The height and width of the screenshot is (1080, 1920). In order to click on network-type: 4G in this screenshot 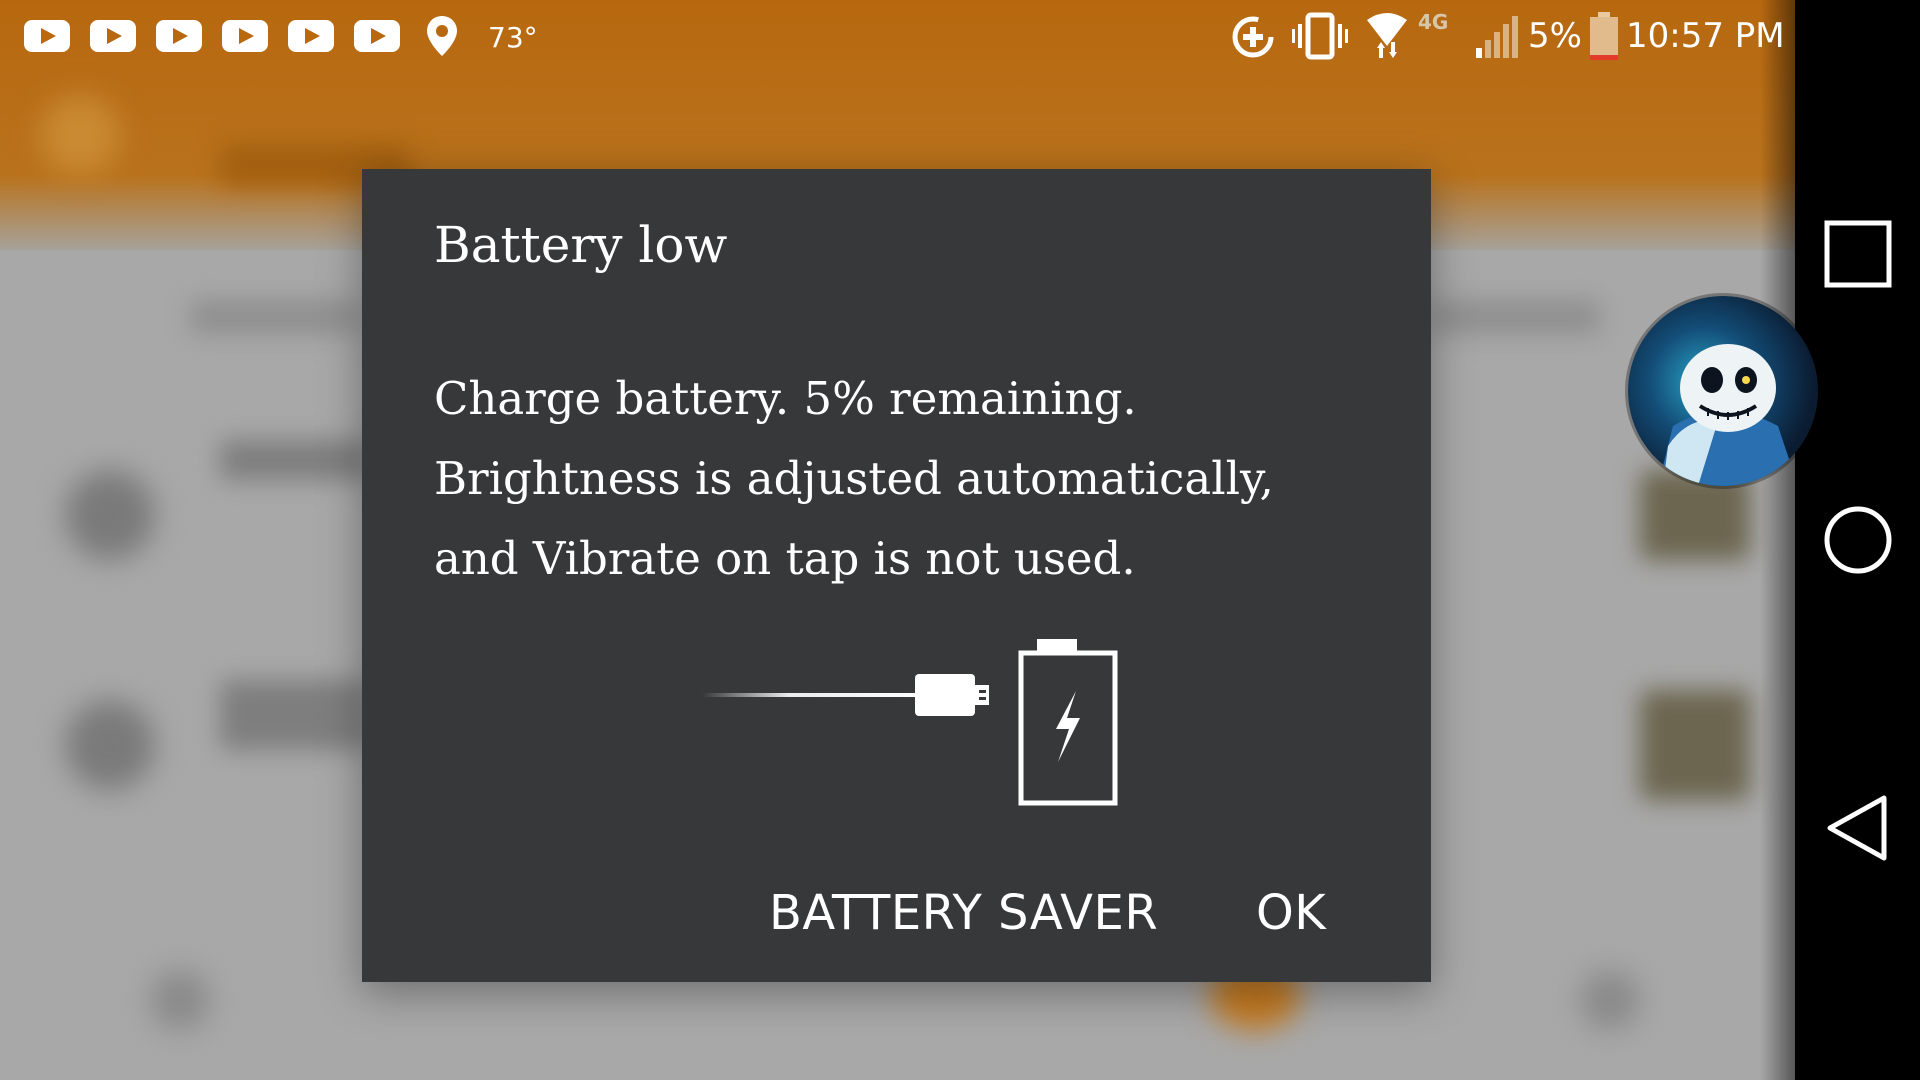, I will do `click(1433, 22)`.